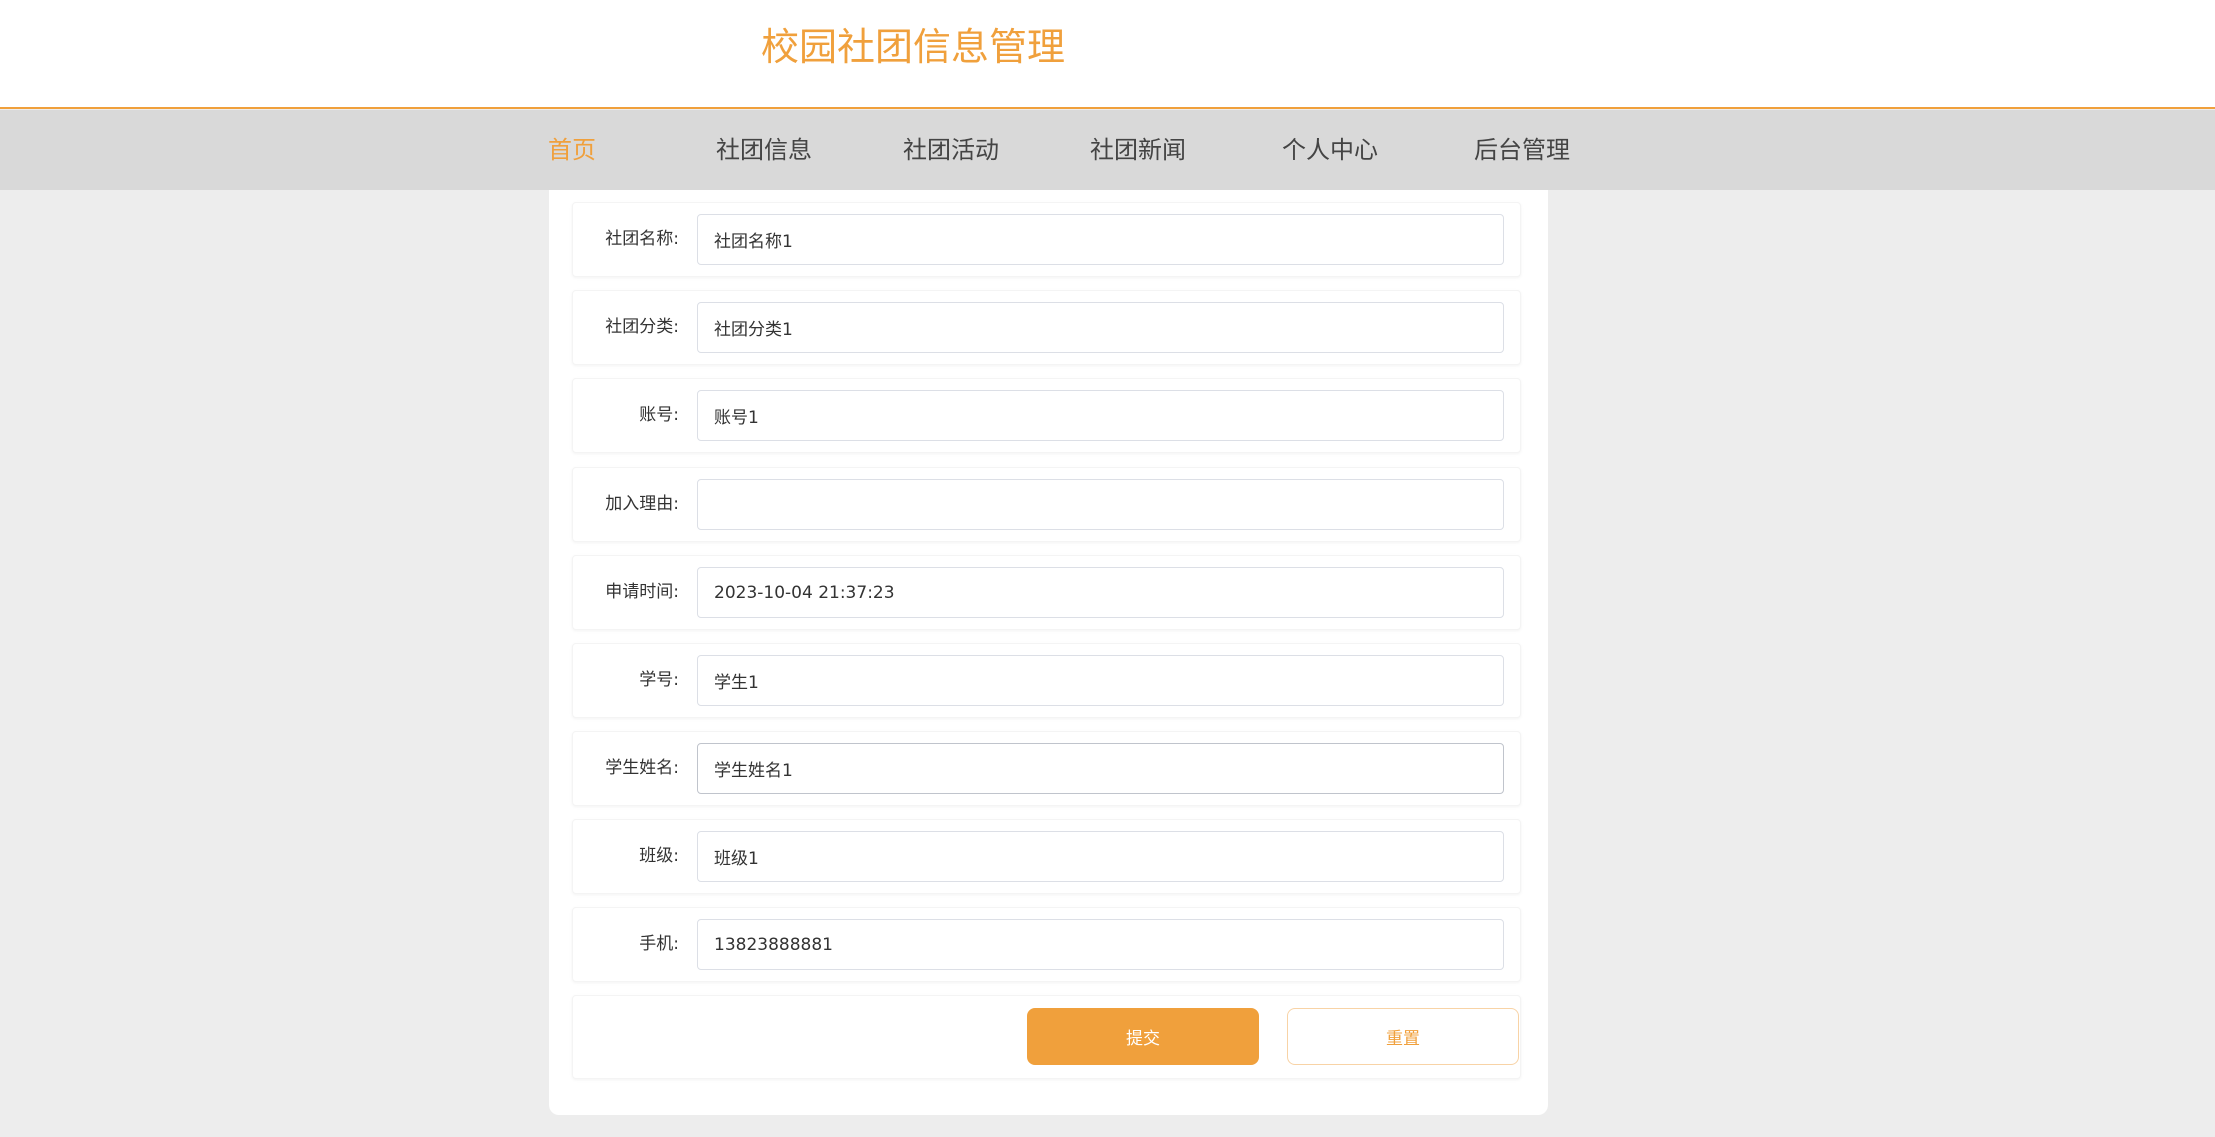  What do you see at coordinates (642, 504) in the screenshot?
I see `join-reason-label: 加入理由:` at bounding box center [642, 504].